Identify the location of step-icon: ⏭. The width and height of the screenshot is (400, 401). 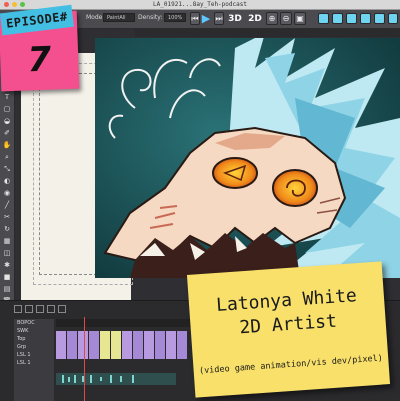
(219, 18).